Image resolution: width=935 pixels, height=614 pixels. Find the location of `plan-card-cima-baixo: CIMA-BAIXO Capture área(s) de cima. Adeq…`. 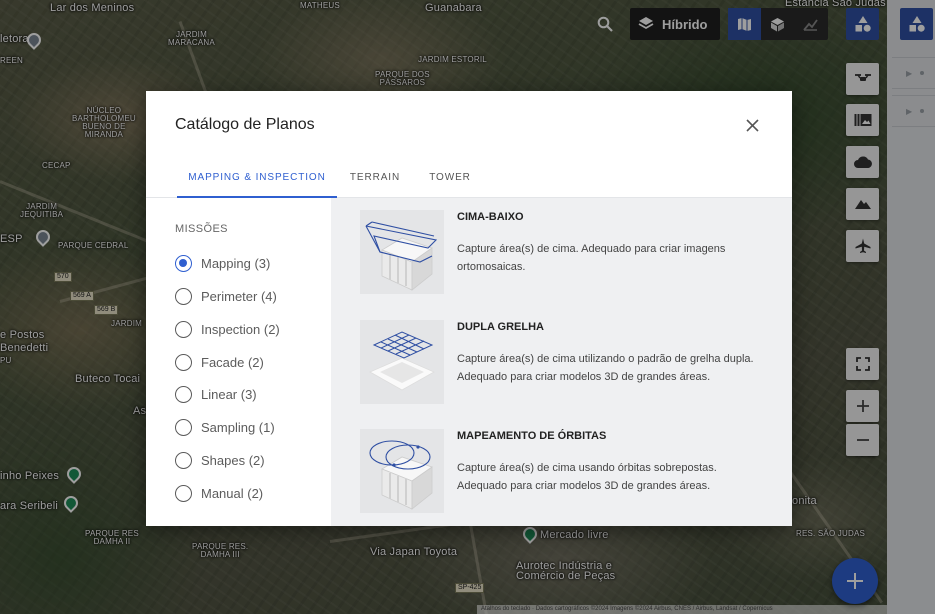

plan-card-cima-baixo: CIMA-BAIXO Capture área(s) de cima. Adeq… is located at coordinates (570, 253).